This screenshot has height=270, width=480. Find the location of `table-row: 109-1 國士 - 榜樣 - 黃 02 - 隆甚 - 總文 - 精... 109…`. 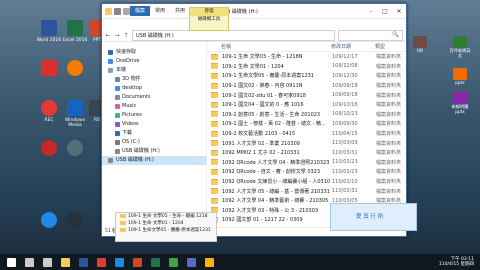

table-row: 109-1 國士 - 榜樣 - 黃 02 - 隆甚 - 總文 - 精... 109… is located at coordinates (306, 124).